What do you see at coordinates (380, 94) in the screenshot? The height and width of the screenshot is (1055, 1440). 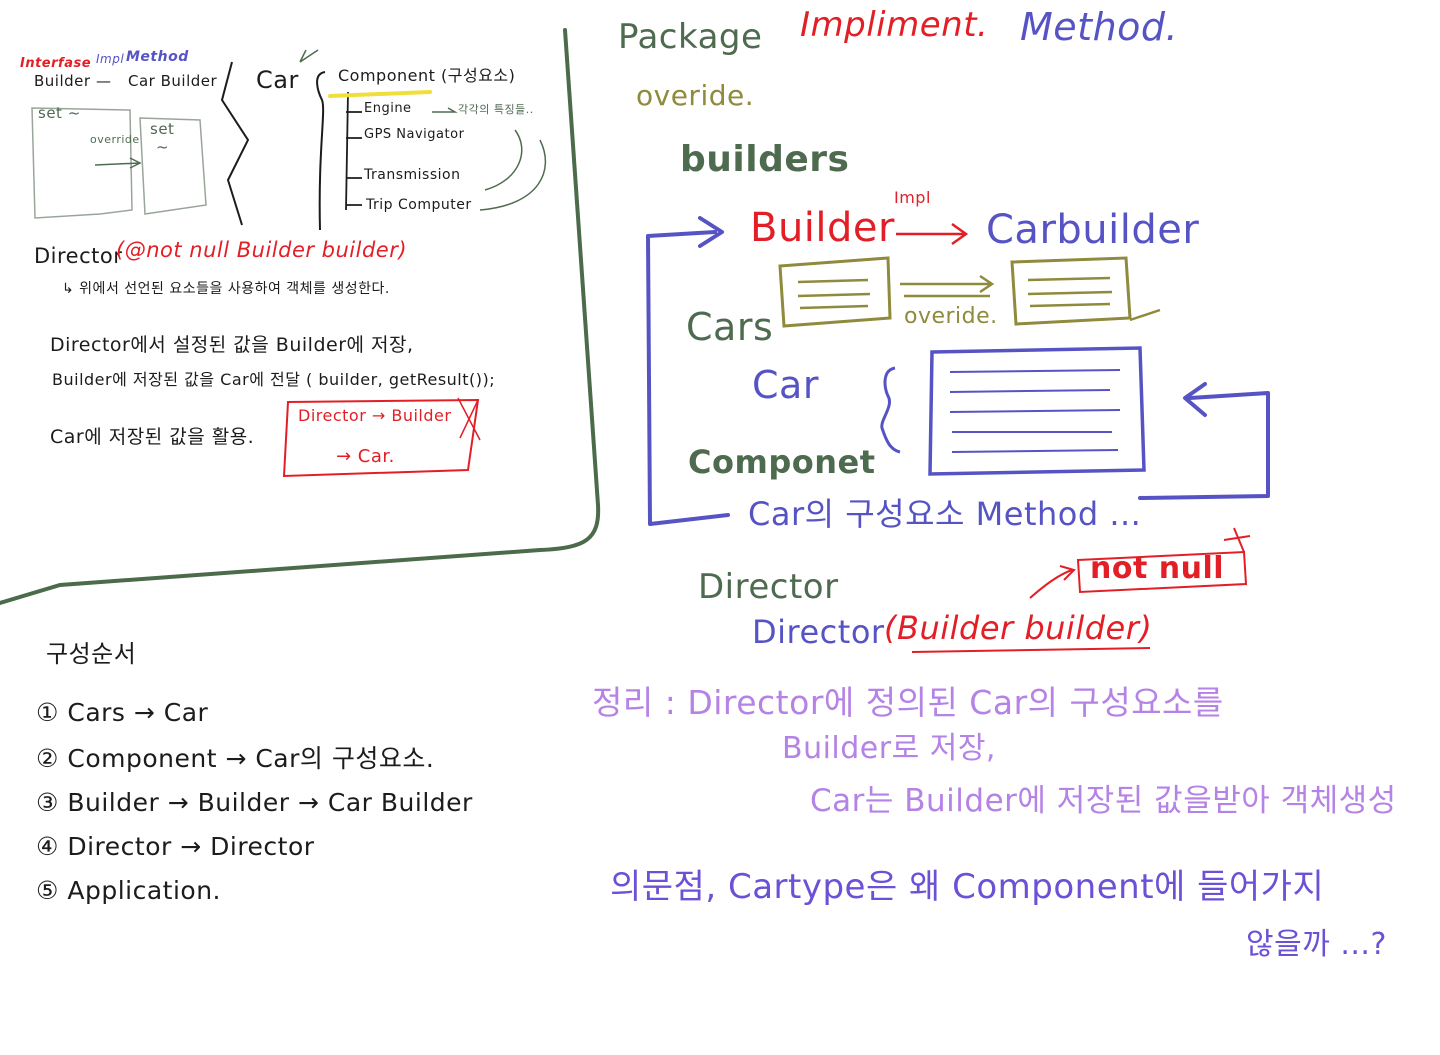 I see `component-highlight` at bounding box center [380, 94].